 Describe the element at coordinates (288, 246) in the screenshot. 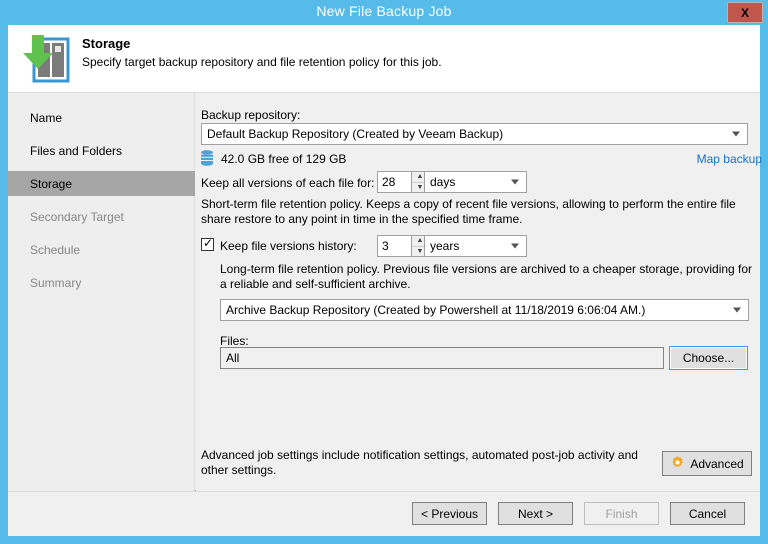

I see `keep-file-versions-history-label: Keep file versions history:` at that location.